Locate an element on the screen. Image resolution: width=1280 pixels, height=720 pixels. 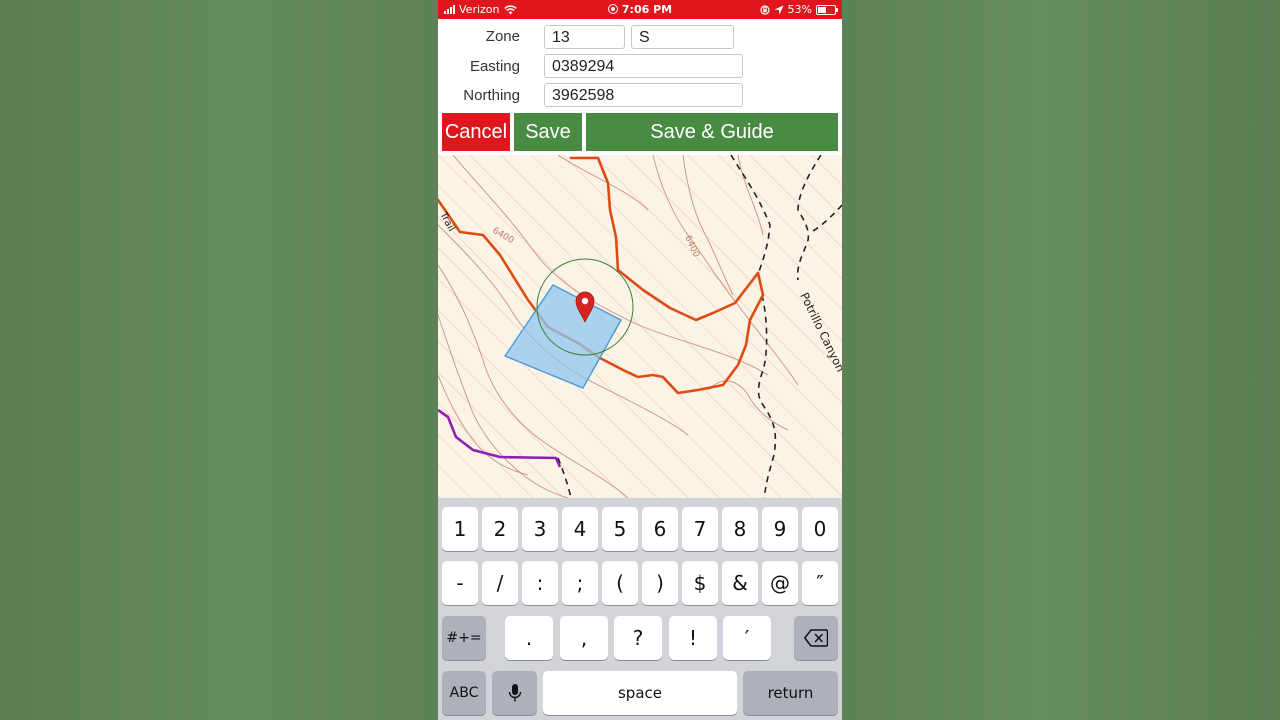
zone-letter-input: S is located at coordinates (682, 37).